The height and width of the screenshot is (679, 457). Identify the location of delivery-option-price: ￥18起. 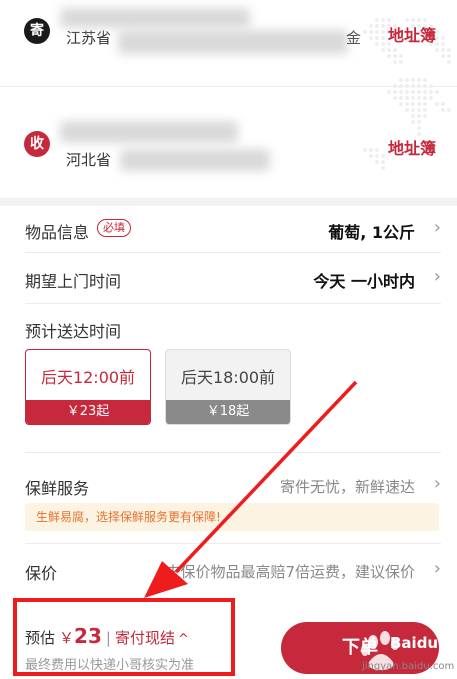
(228, 412).